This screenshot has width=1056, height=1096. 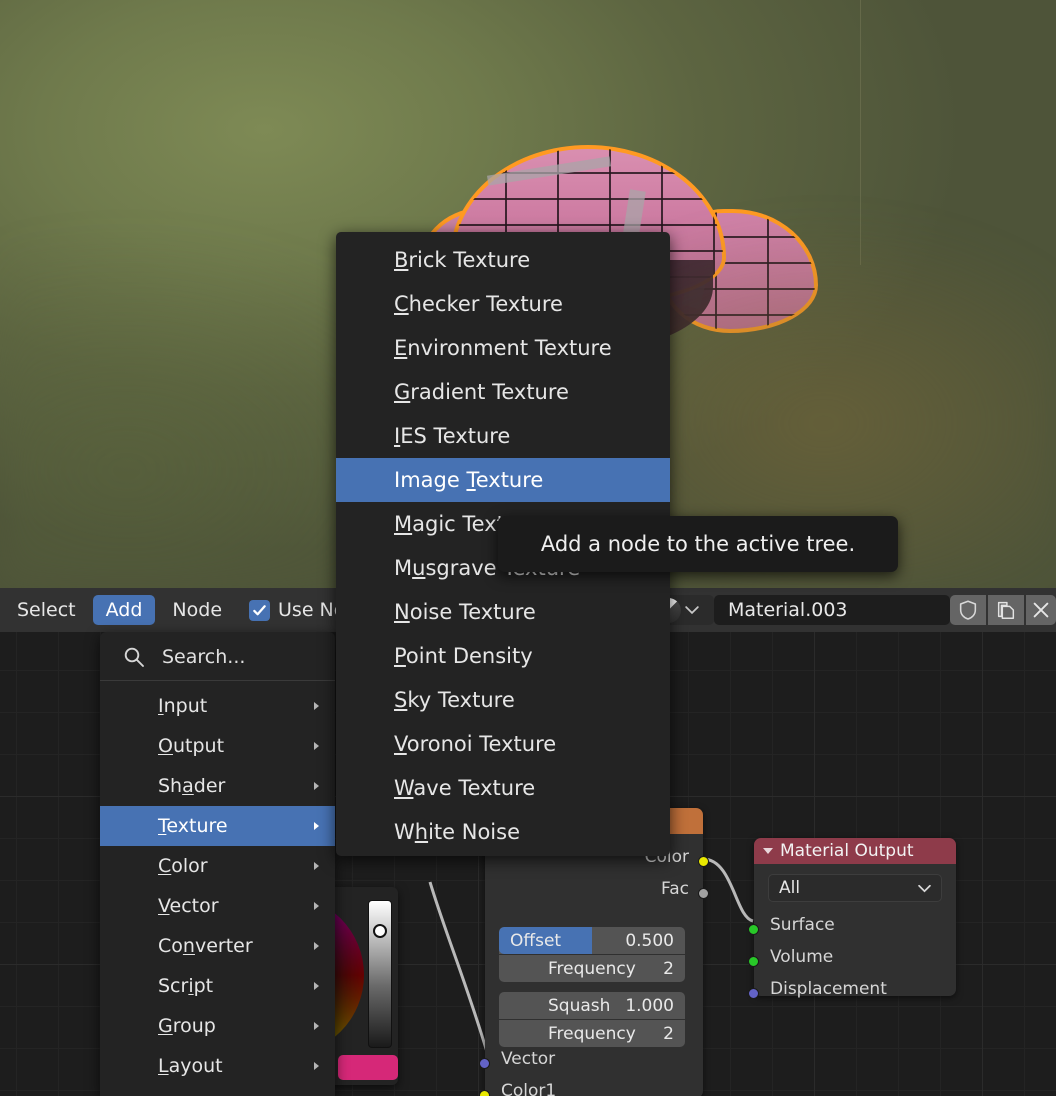 I want to click on viewport-guide-line, so click(x=860, y=132).